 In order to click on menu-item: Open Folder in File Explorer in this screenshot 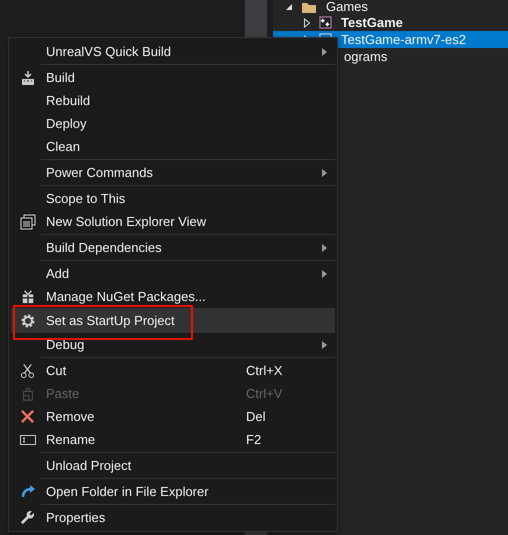, I will do `click(173, 491)`.